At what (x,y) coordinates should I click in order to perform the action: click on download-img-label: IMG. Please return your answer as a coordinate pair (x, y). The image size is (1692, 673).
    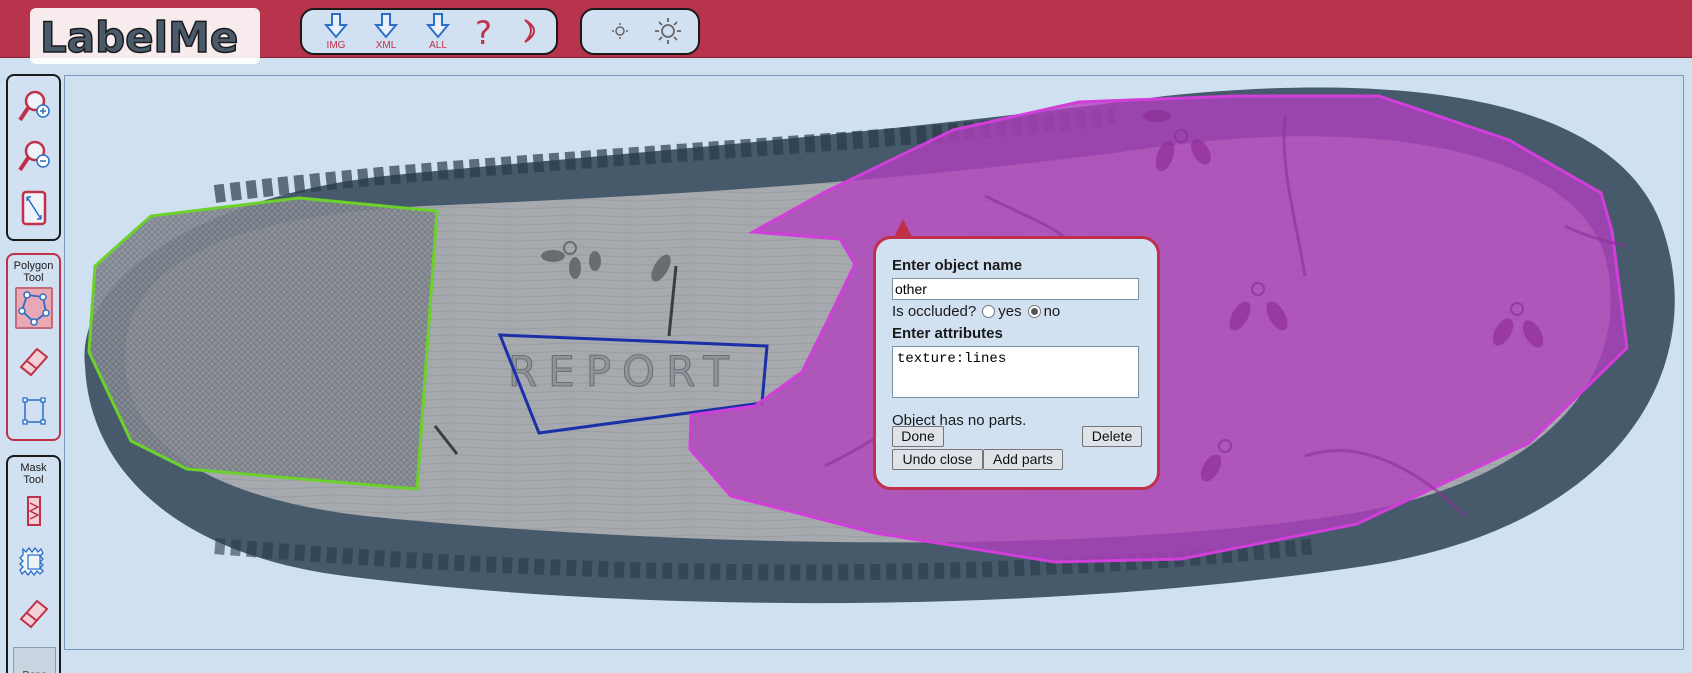
    Looking at the image, I should click on (336, 45).